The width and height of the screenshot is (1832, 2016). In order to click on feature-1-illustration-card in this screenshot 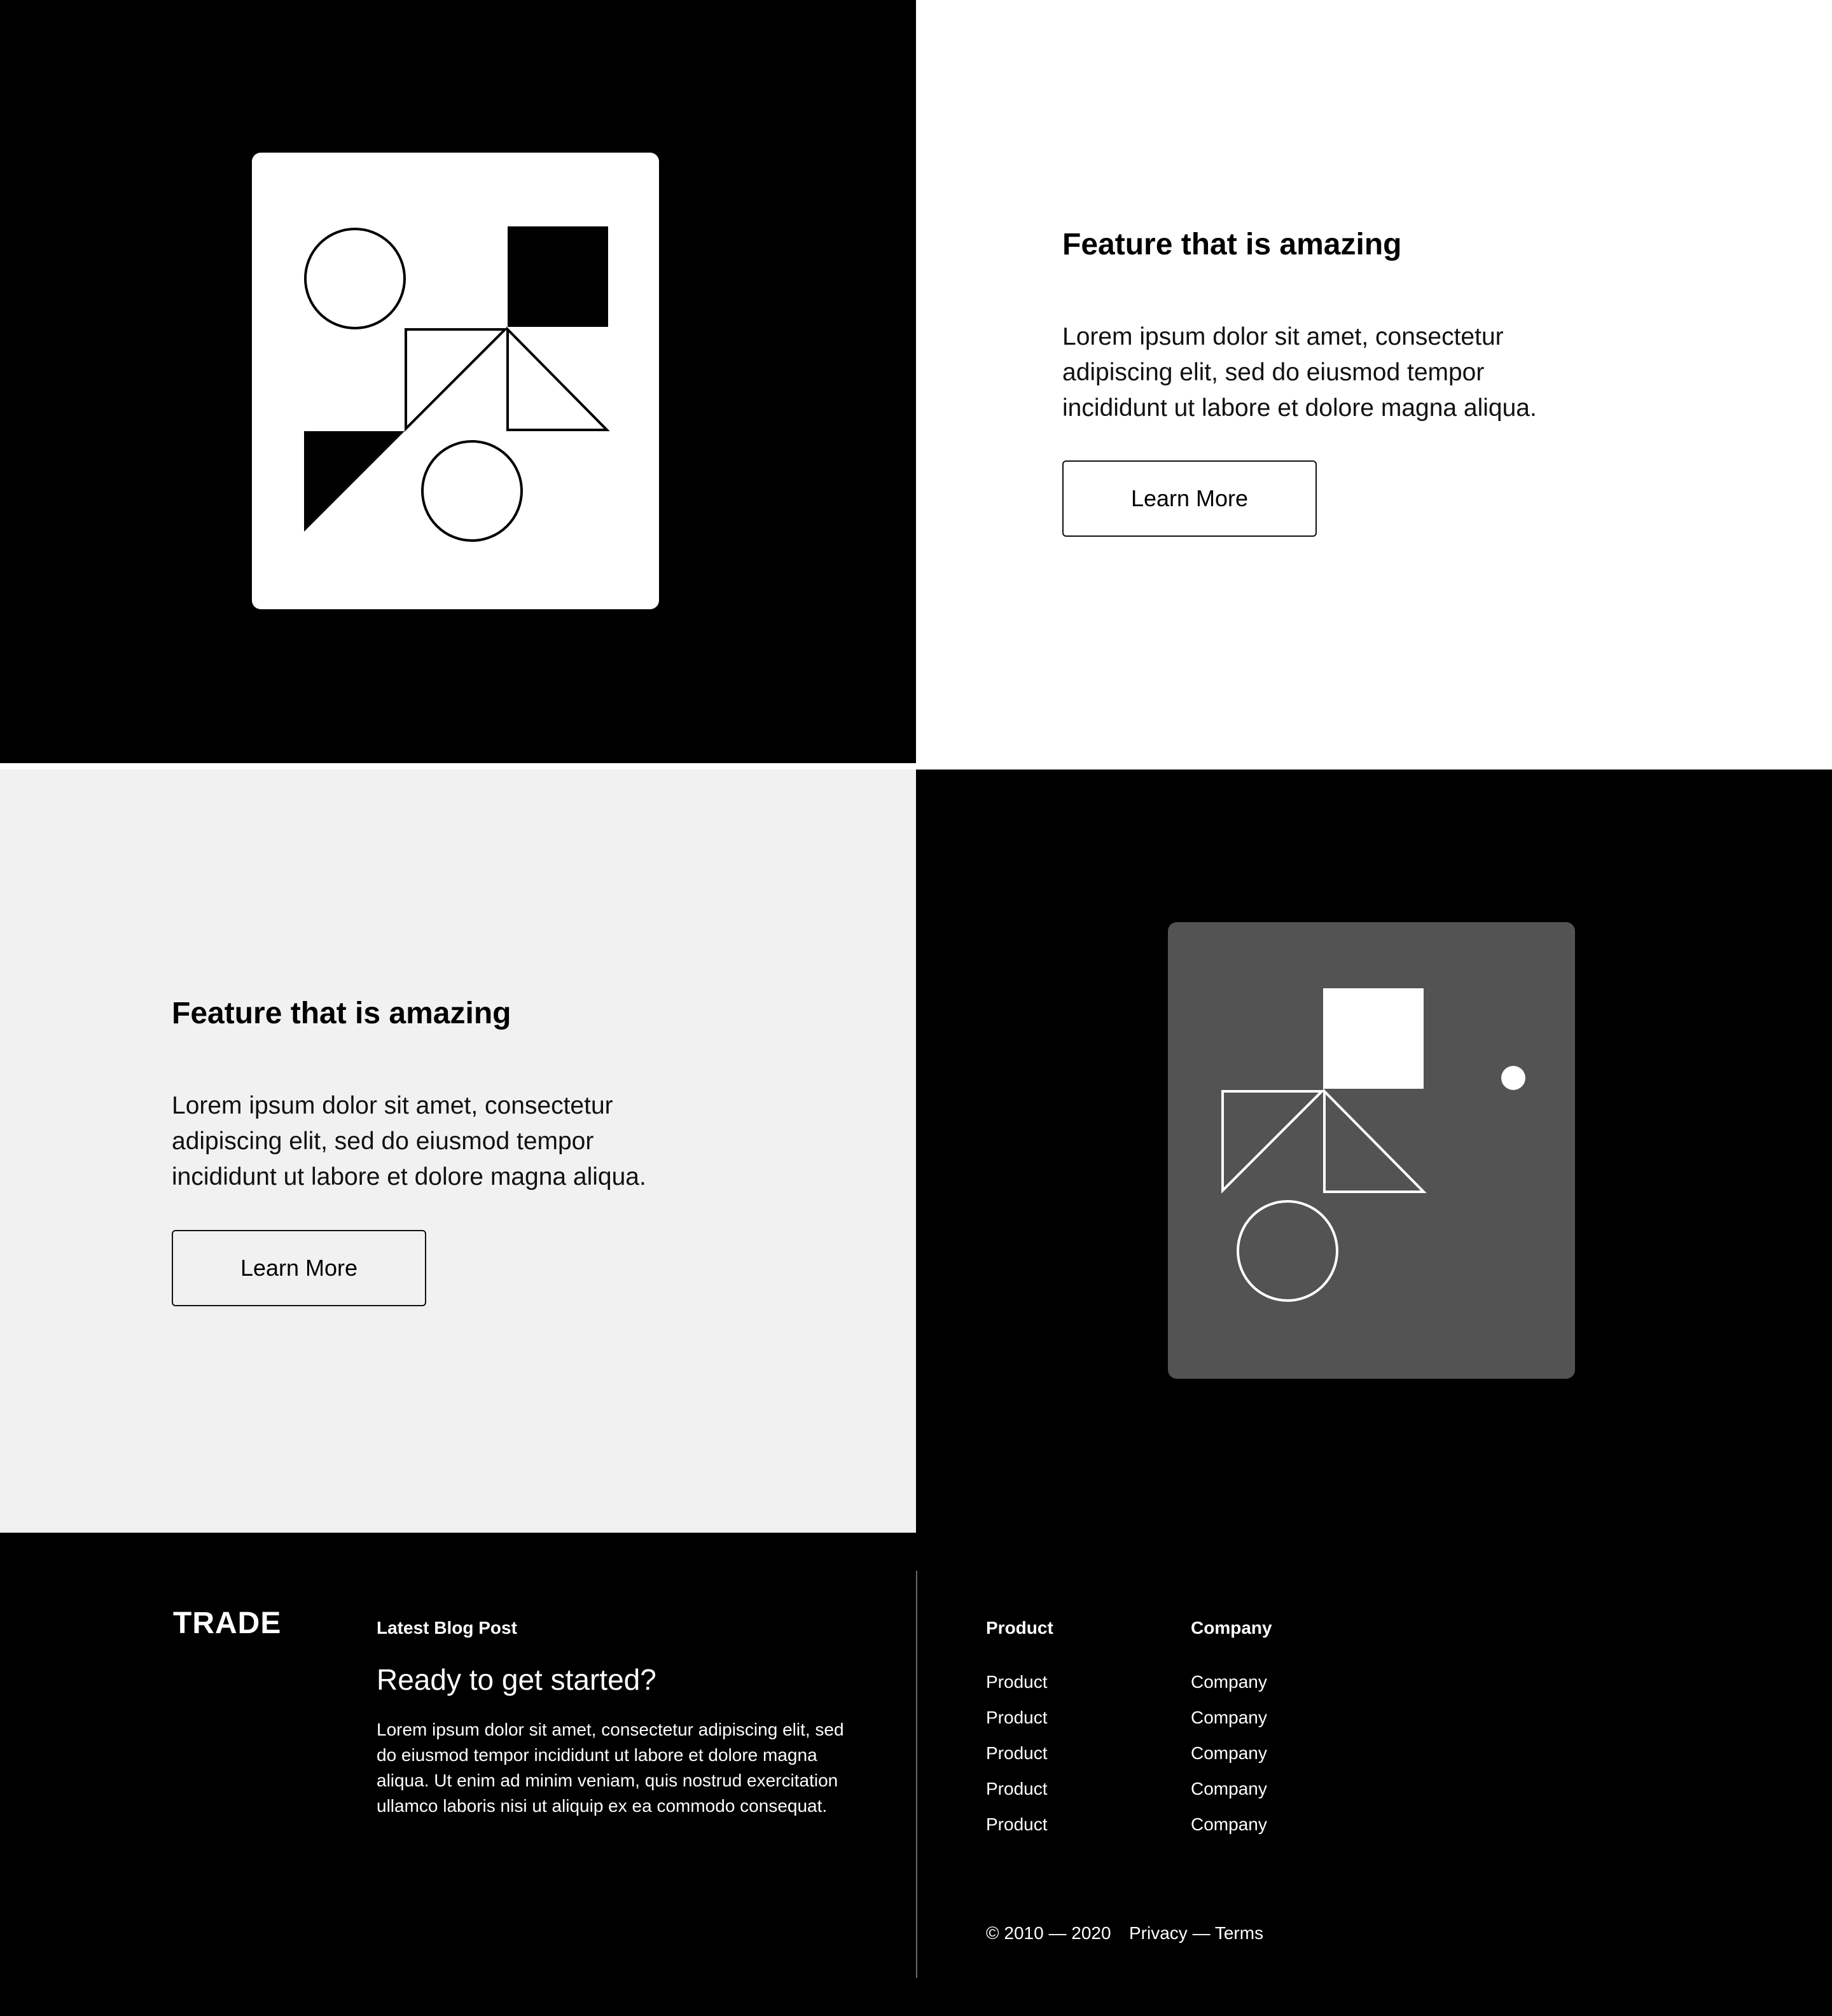, I will do `click(455, 381)`.